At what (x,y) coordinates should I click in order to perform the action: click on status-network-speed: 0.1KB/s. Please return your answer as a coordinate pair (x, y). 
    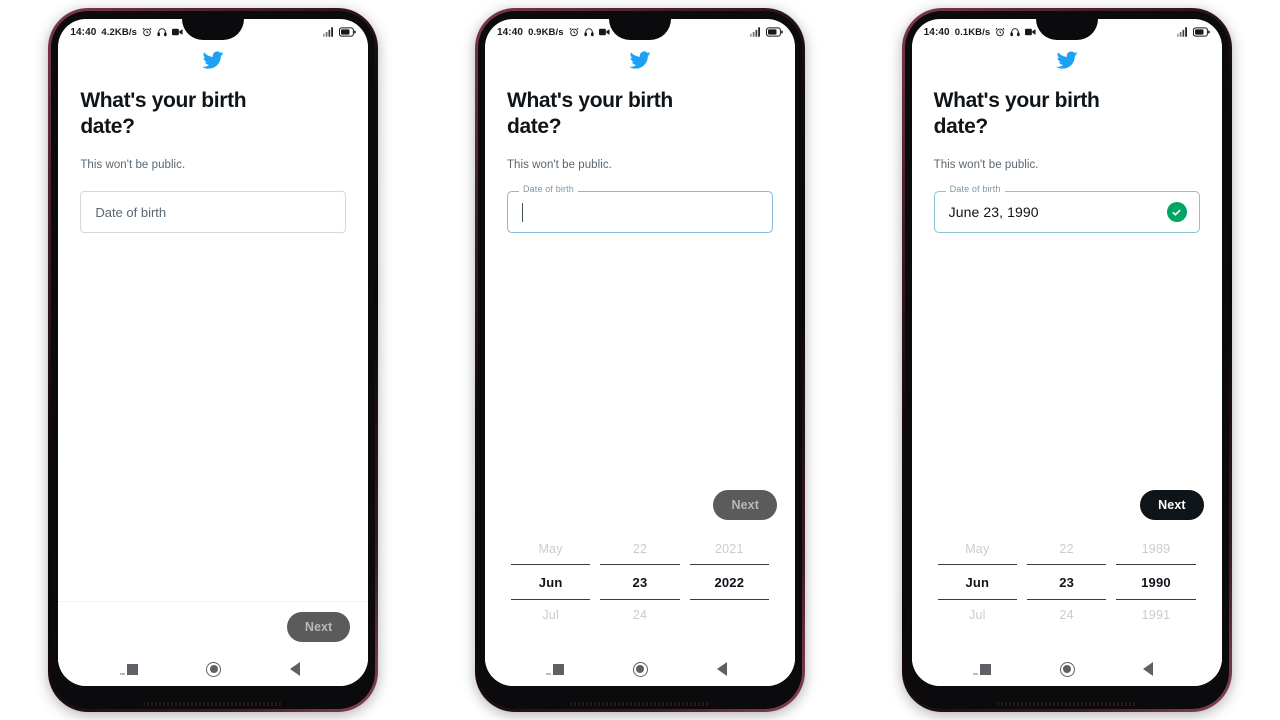
    Looking at the image, I should click on (972, 32).